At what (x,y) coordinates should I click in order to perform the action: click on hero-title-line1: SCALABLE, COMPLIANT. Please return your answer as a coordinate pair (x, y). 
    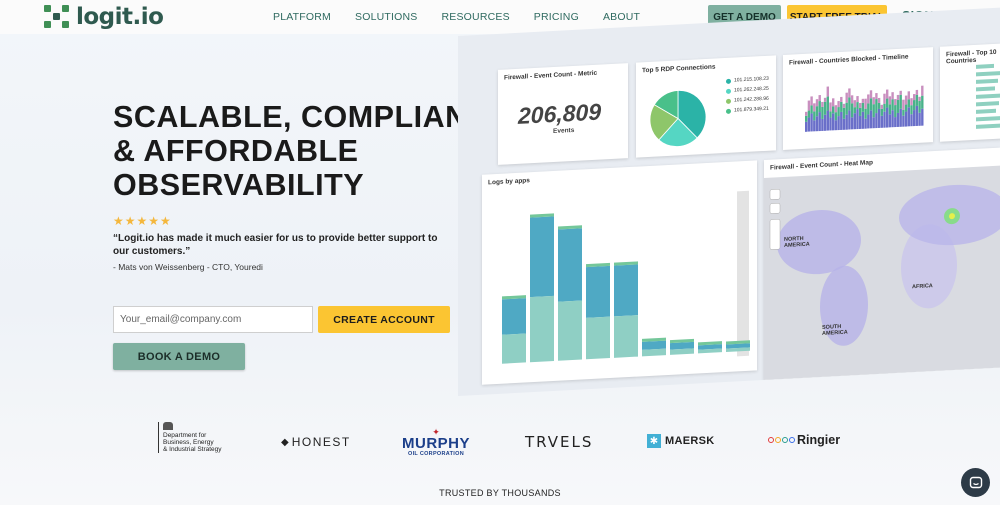
    Looking at the image, I should click on (300, 117).